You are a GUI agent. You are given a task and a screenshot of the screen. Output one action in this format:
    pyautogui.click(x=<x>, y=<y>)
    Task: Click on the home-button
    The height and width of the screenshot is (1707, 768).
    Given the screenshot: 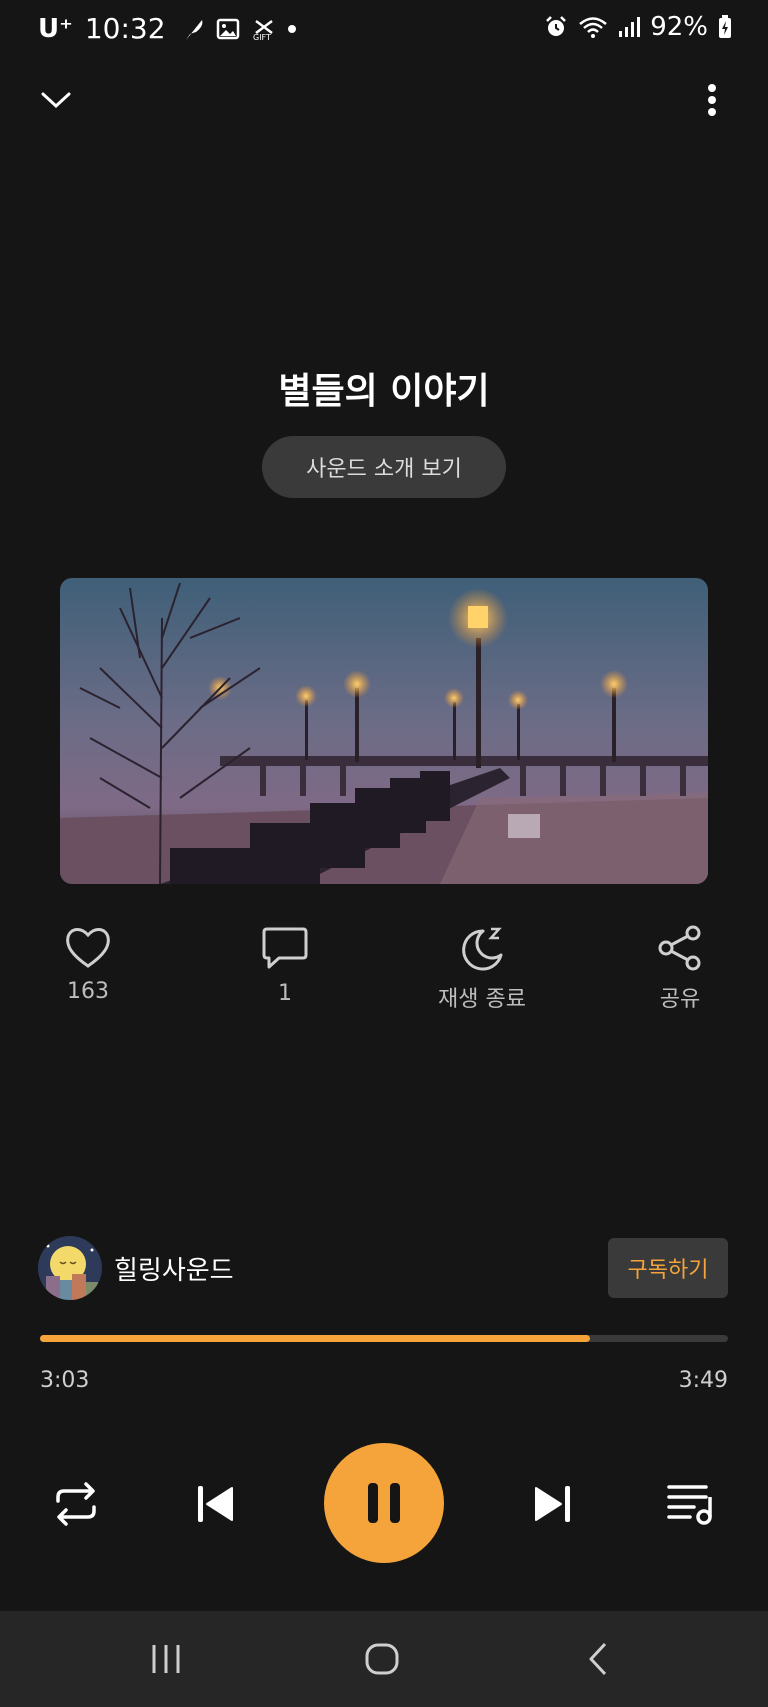 What is the action you would take?
    pyautogui.click(x=382, y=1659)
    